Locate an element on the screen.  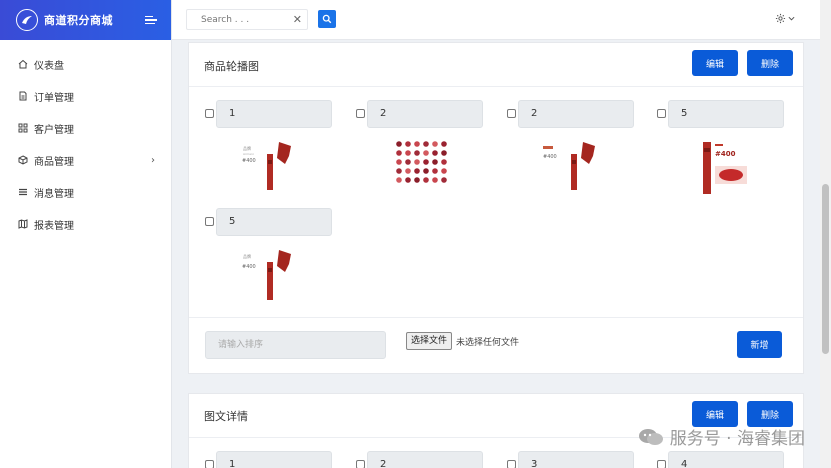
lipstick-promo-image: #400 is located at coordinates (725, 168).